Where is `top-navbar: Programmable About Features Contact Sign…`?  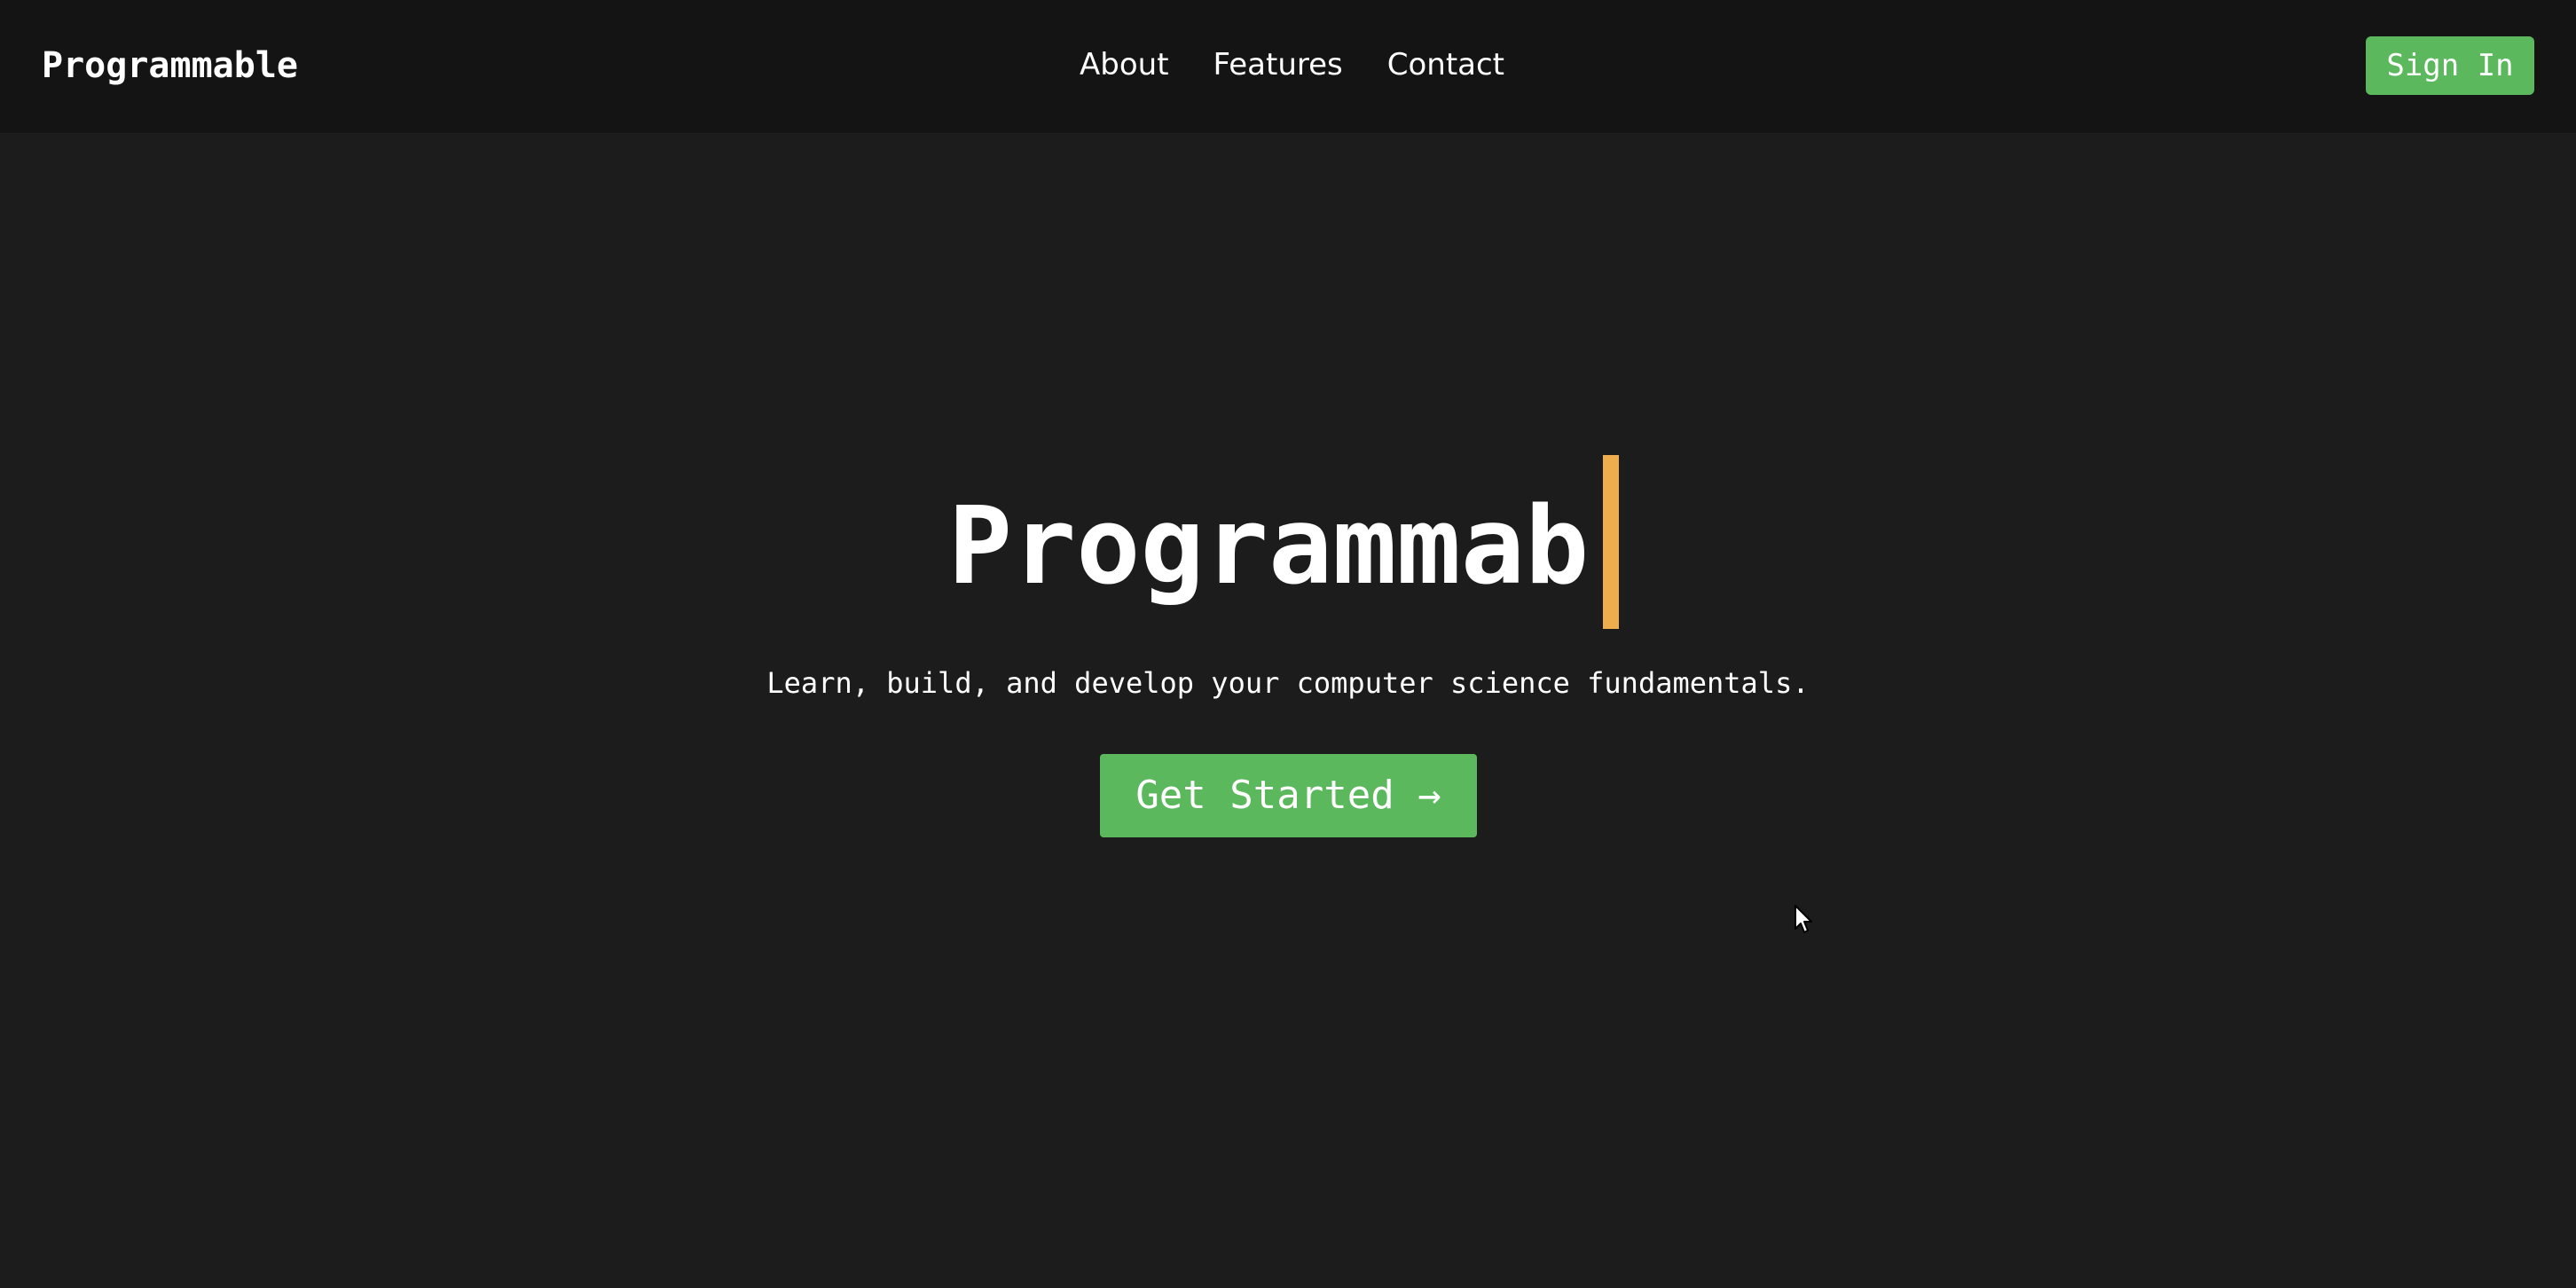
top-navbar: Programmable About Features Contact Sign… is located at coordinates (1288, 67).